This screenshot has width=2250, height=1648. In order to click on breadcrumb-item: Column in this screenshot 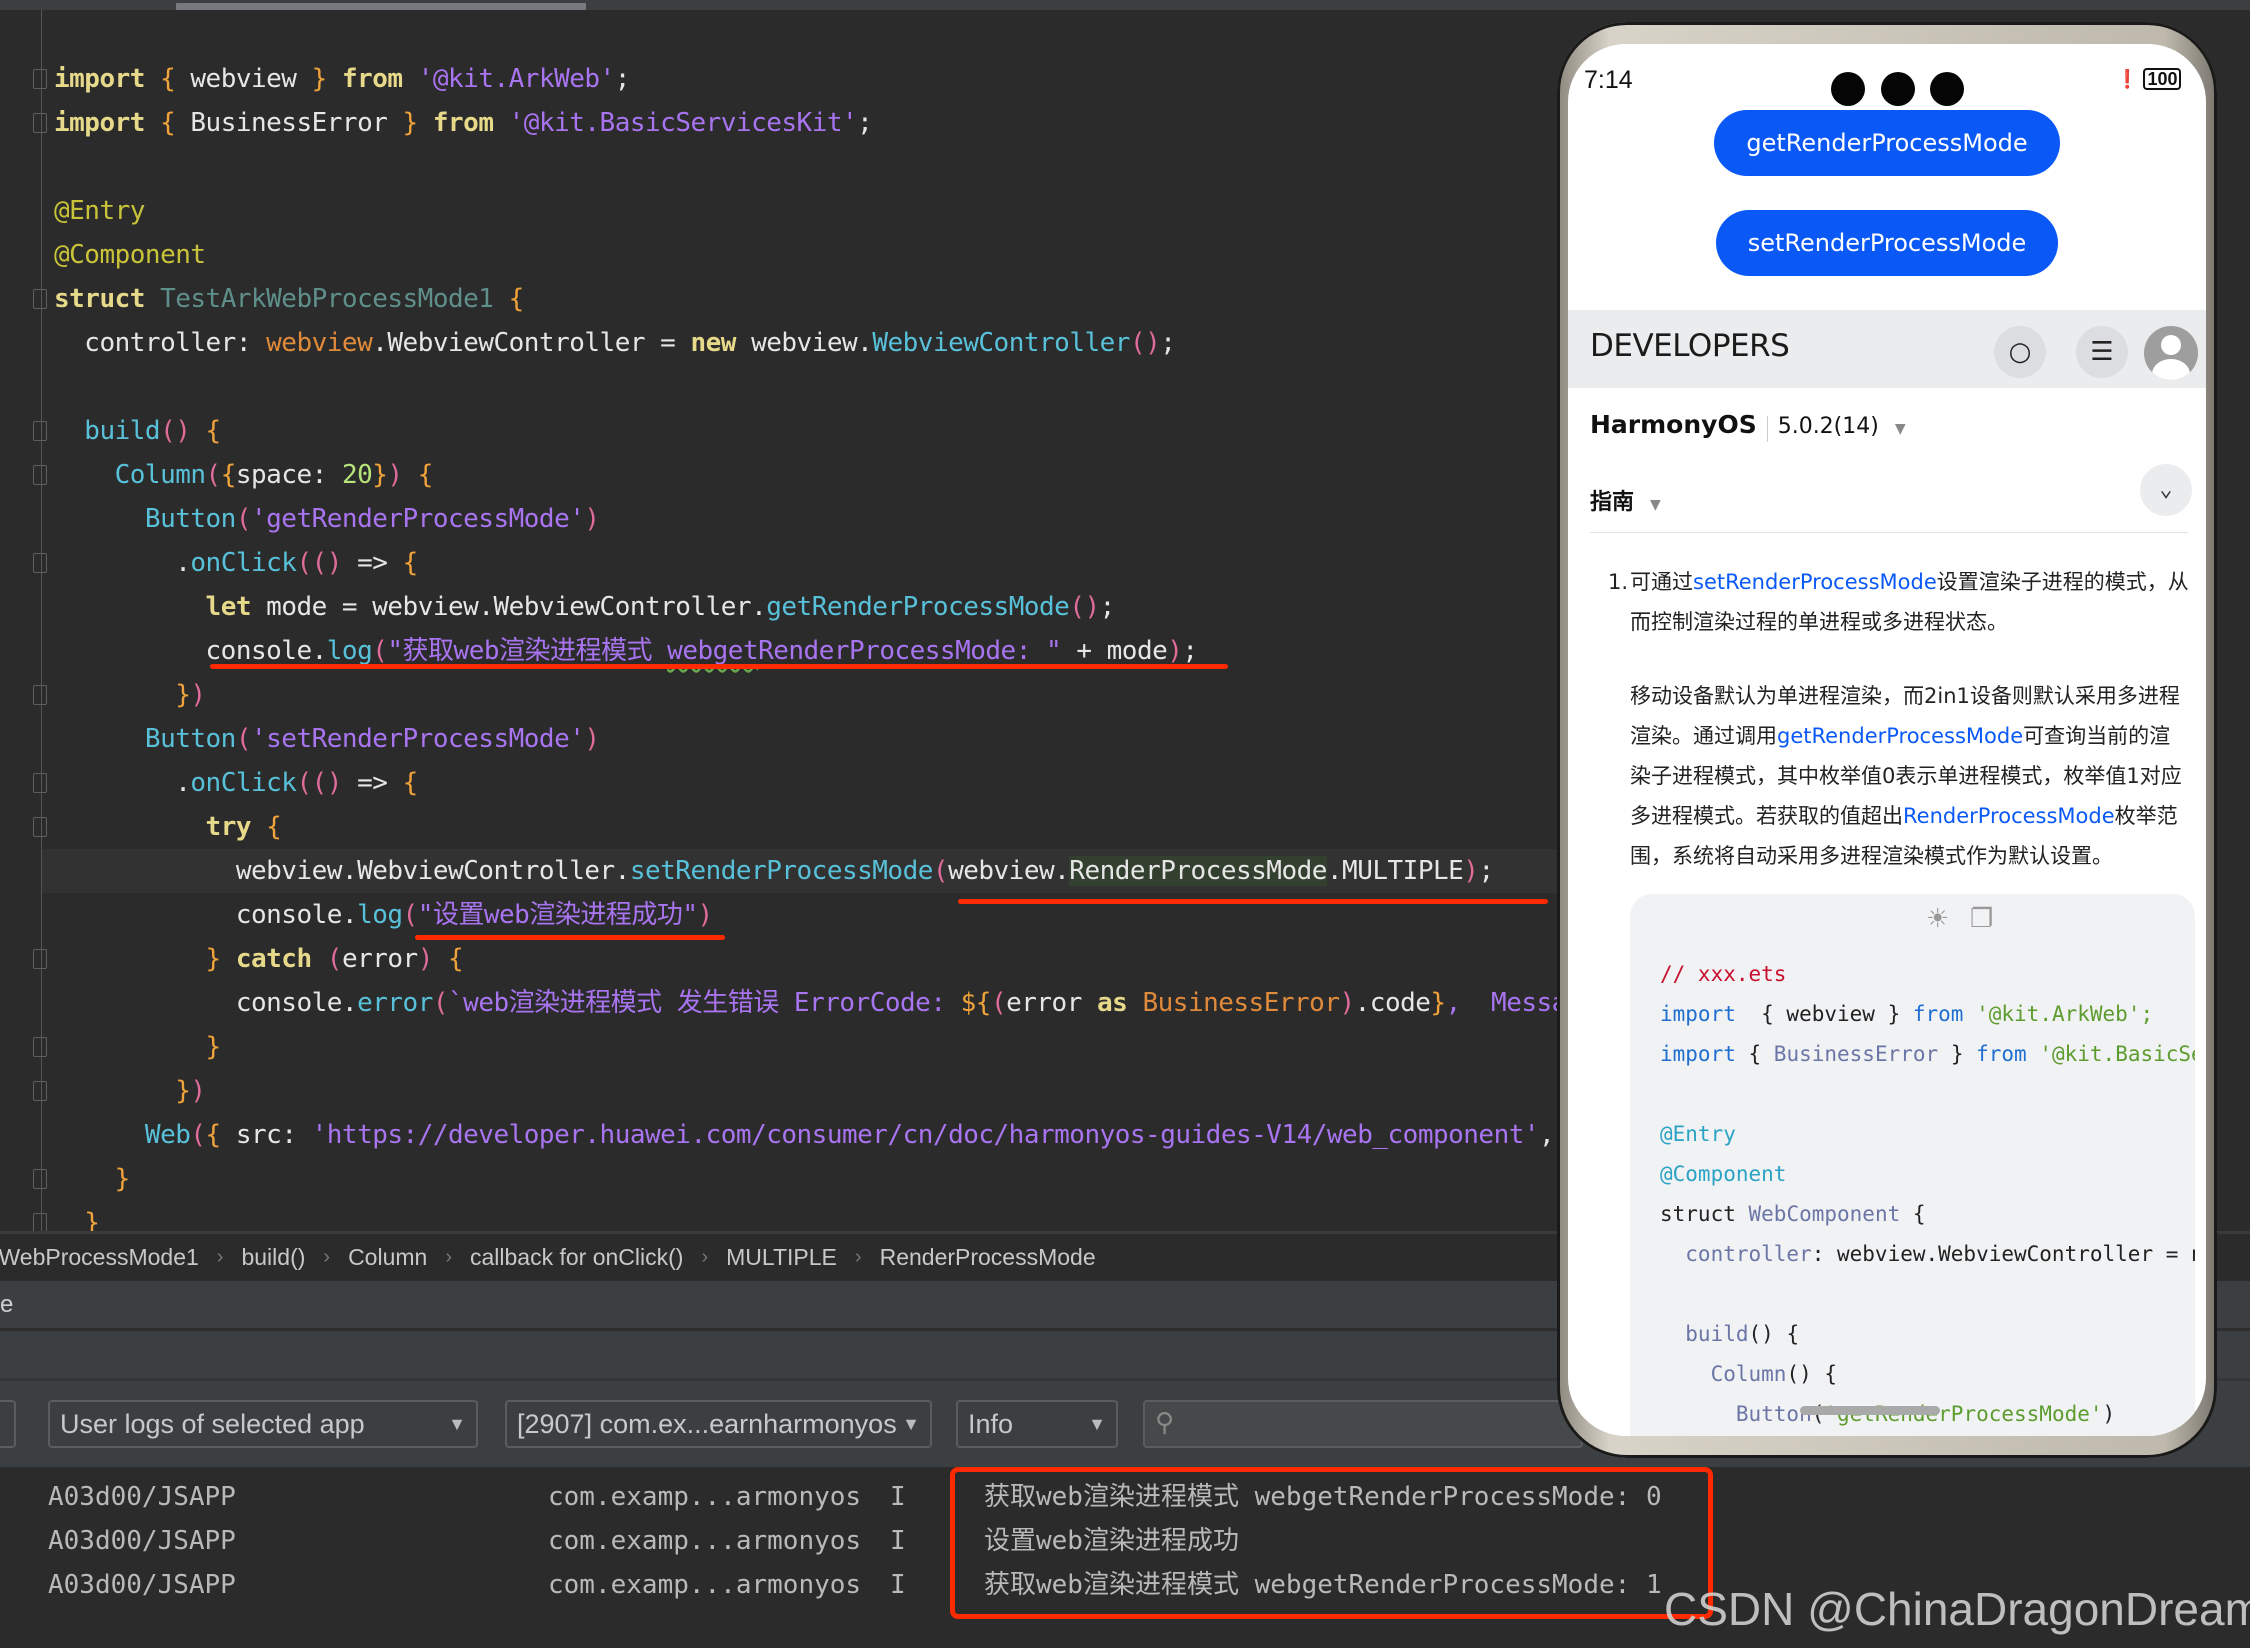, I will do `click(387, 1257)`.